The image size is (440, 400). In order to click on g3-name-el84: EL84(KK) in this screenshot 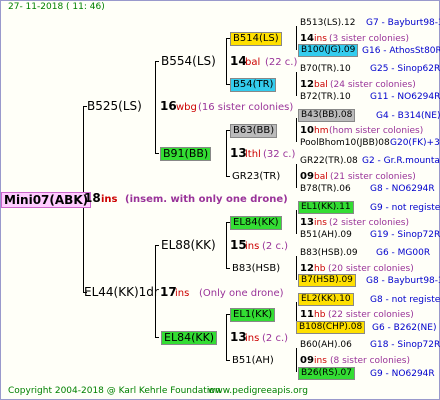, I will do `click(256, 223)`.